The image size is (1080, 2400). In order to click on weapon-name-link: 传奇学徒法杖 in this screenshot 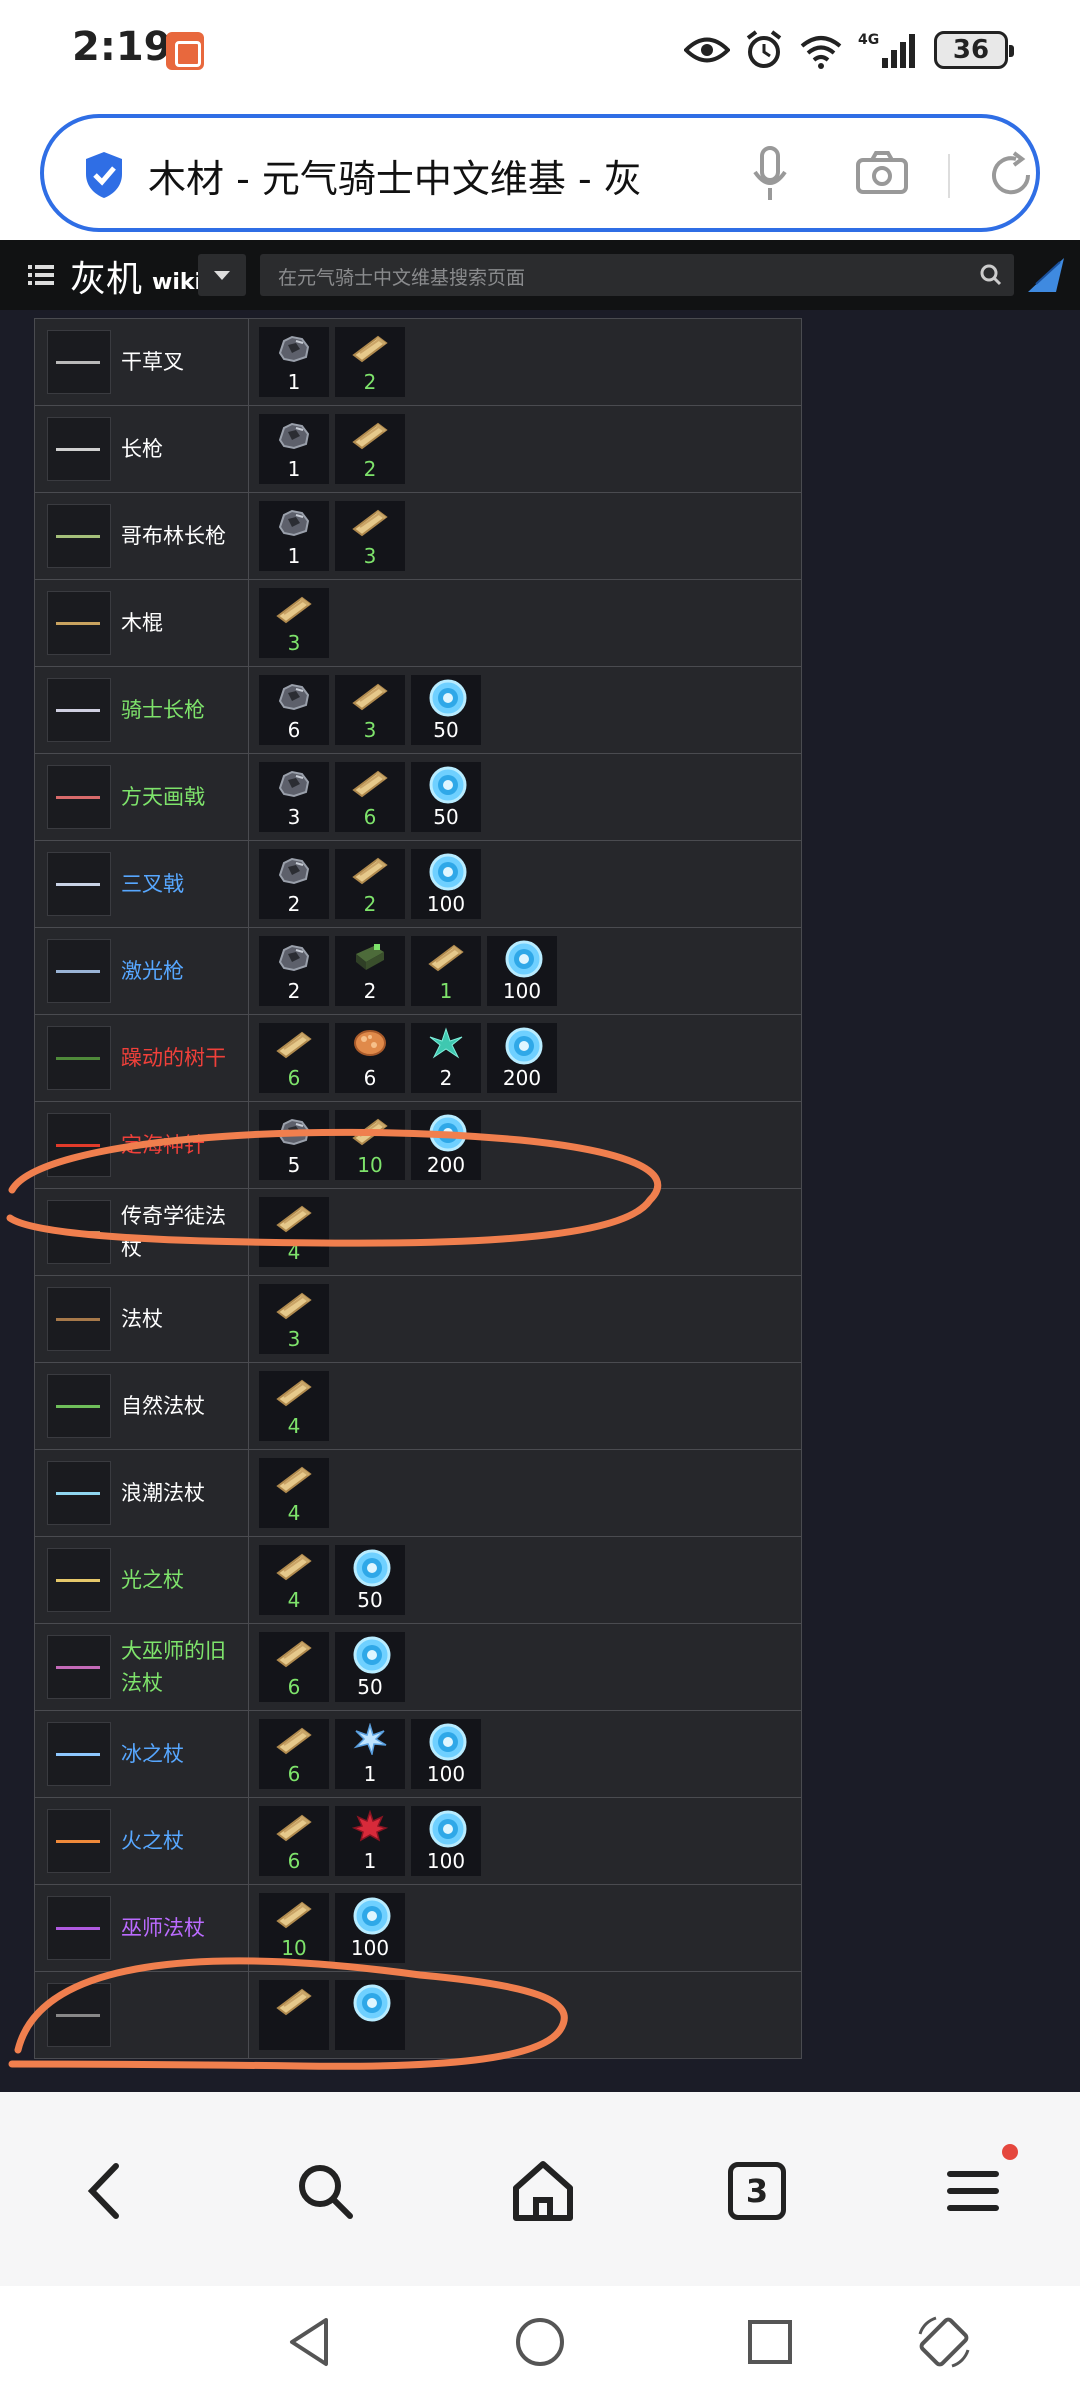, I will do `click(179, 1232)`.